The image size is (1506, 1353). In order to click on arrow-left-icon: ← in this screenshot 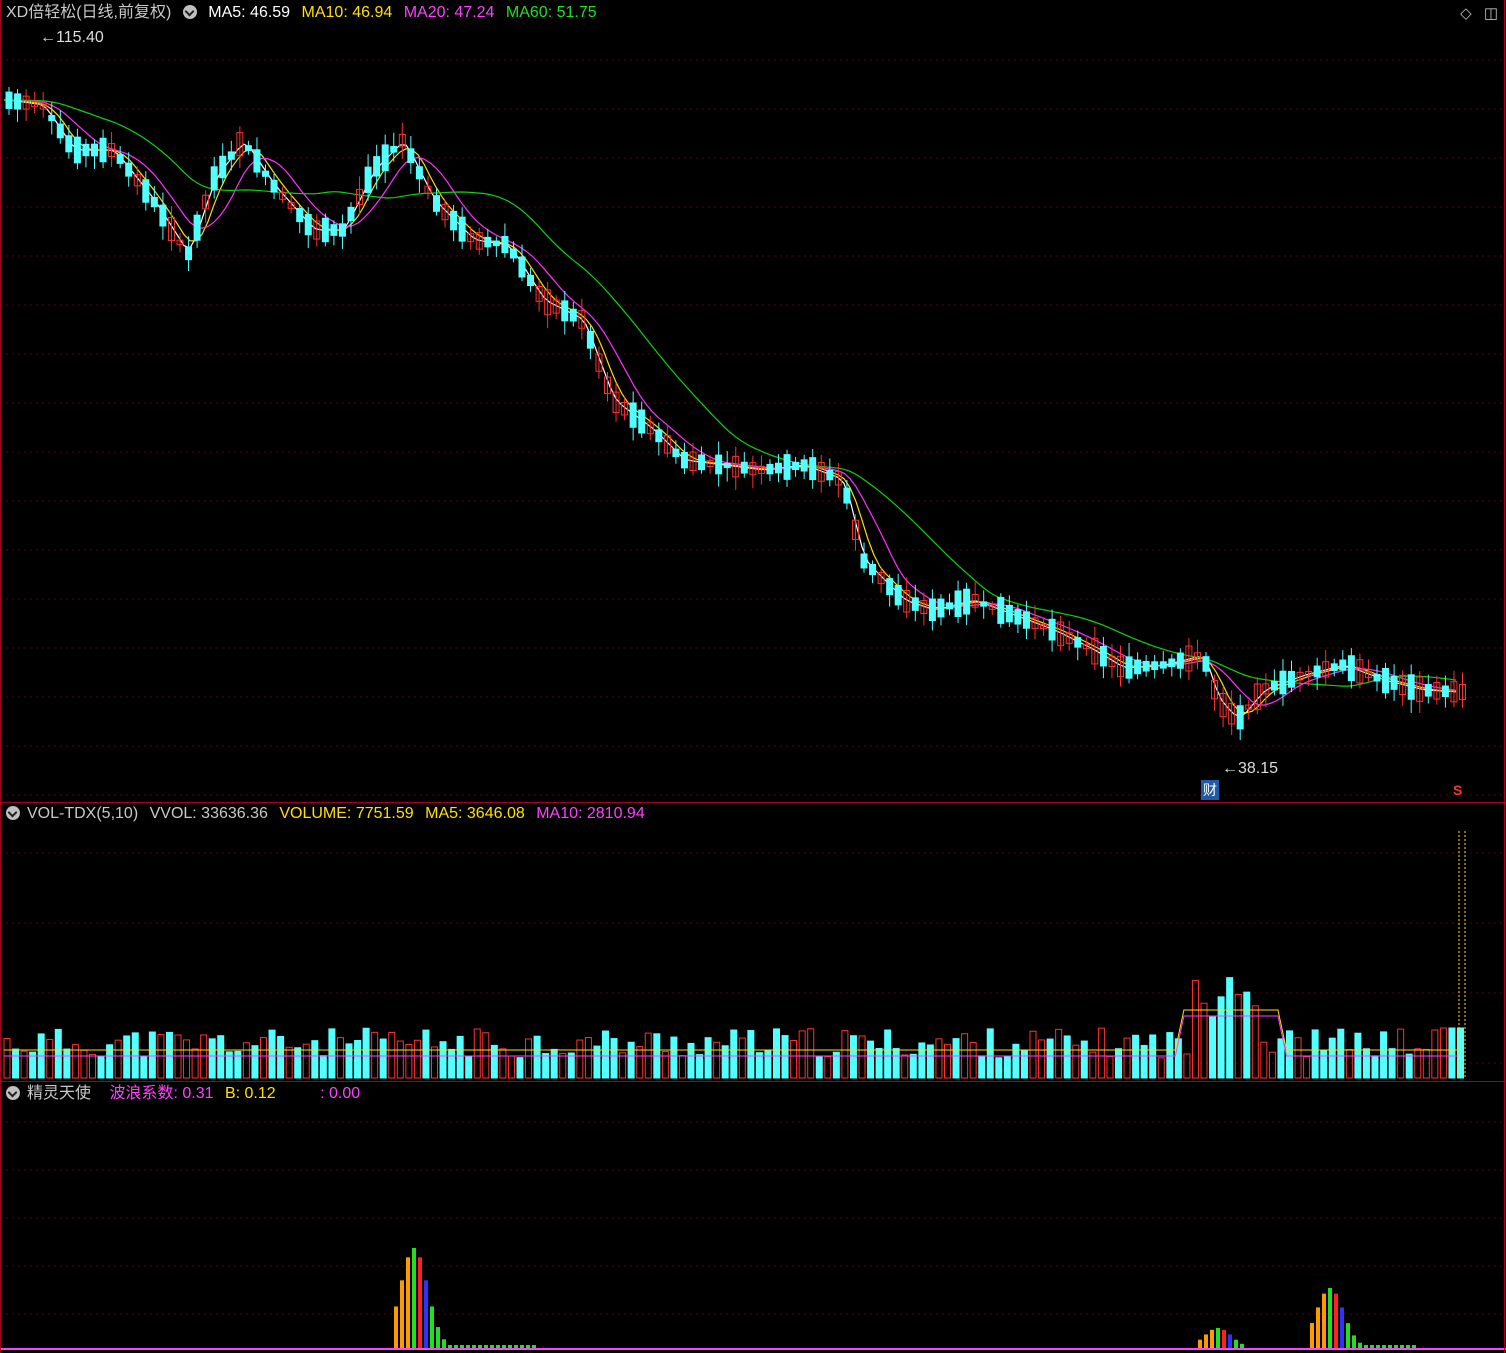, I will do `click(48, 37)`.